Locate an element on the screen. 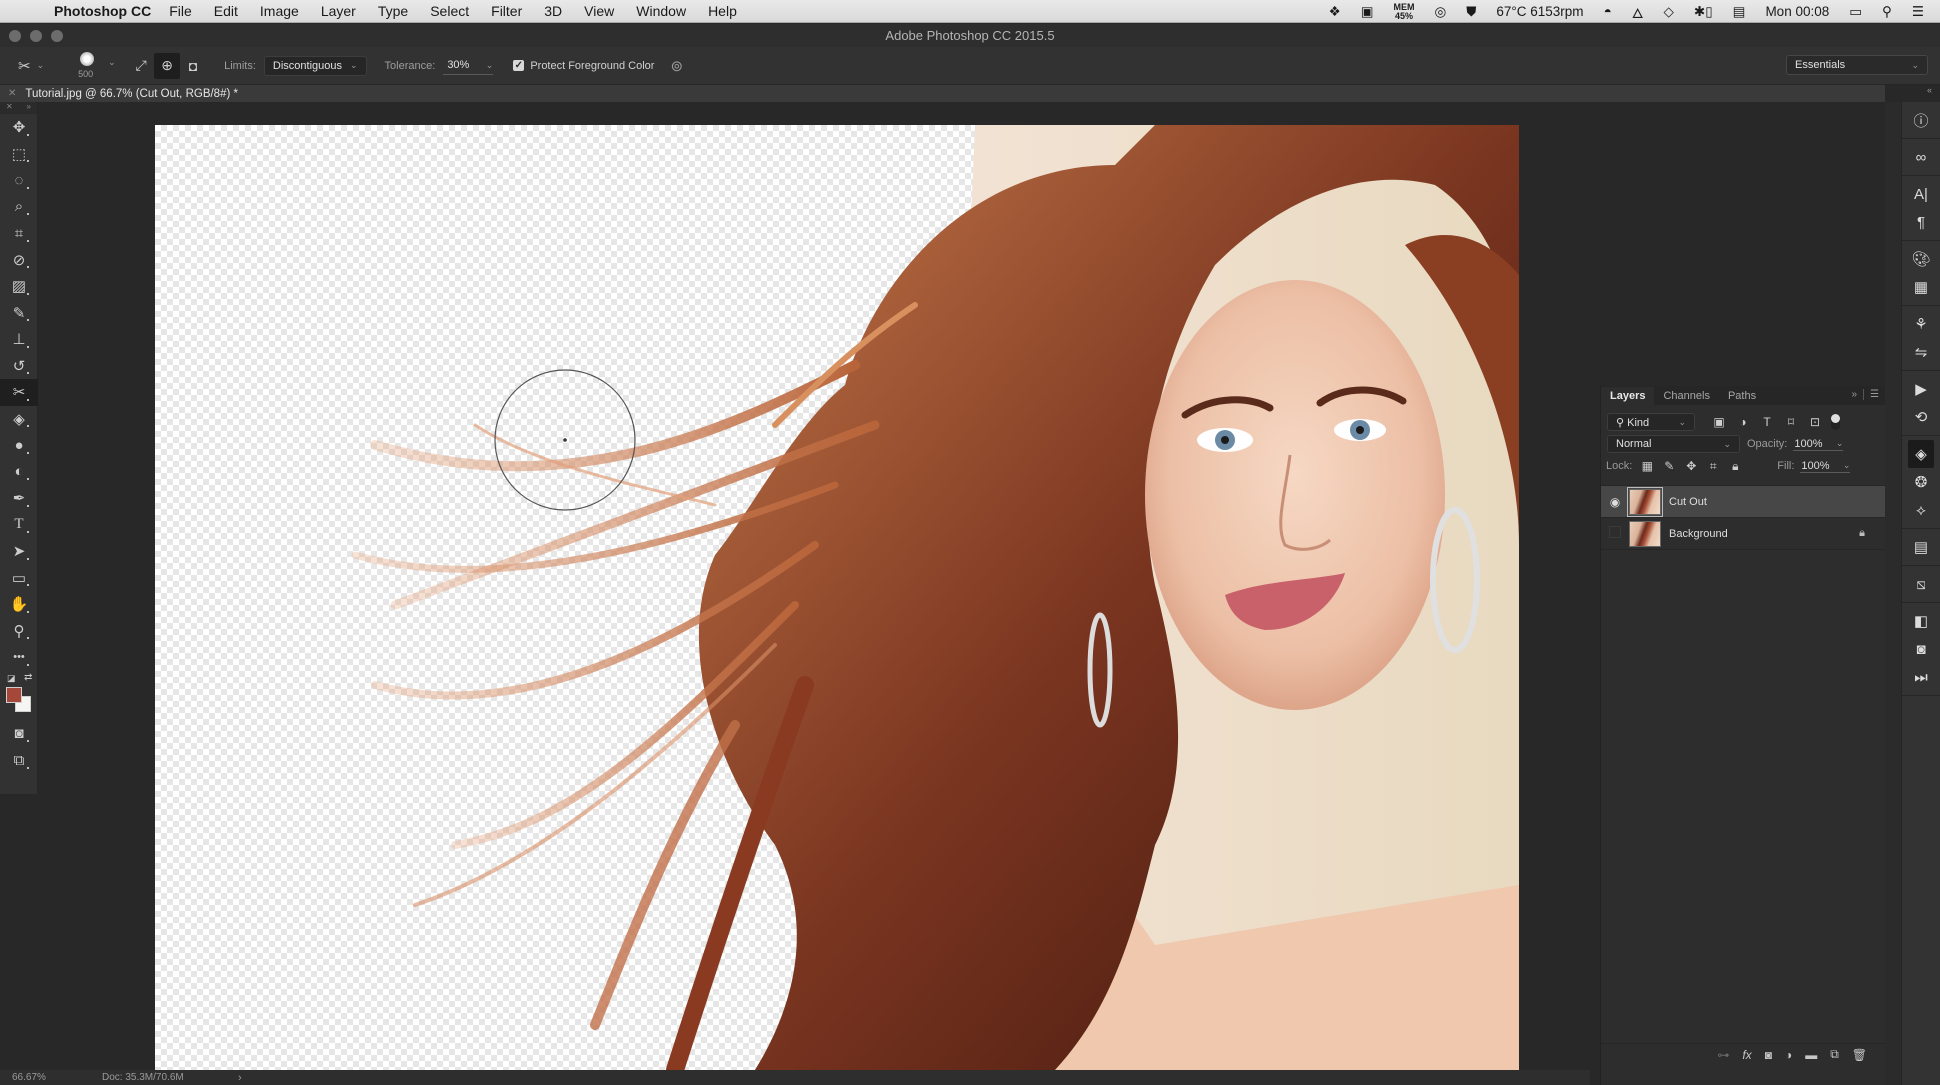 The width and height of the screenshot is (1940, 1085). minimize-window-button is located at coordinates (36, 35).